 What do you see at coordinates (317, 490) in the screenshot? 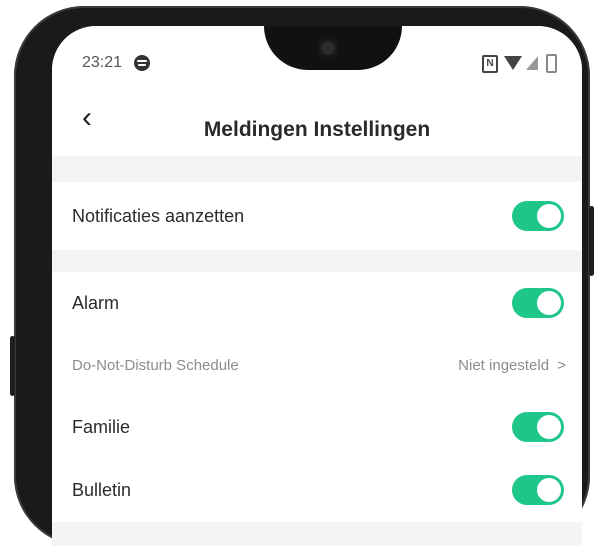
I see `setting-row-bulletin: Bulletin` at bounding box center [317, 490].